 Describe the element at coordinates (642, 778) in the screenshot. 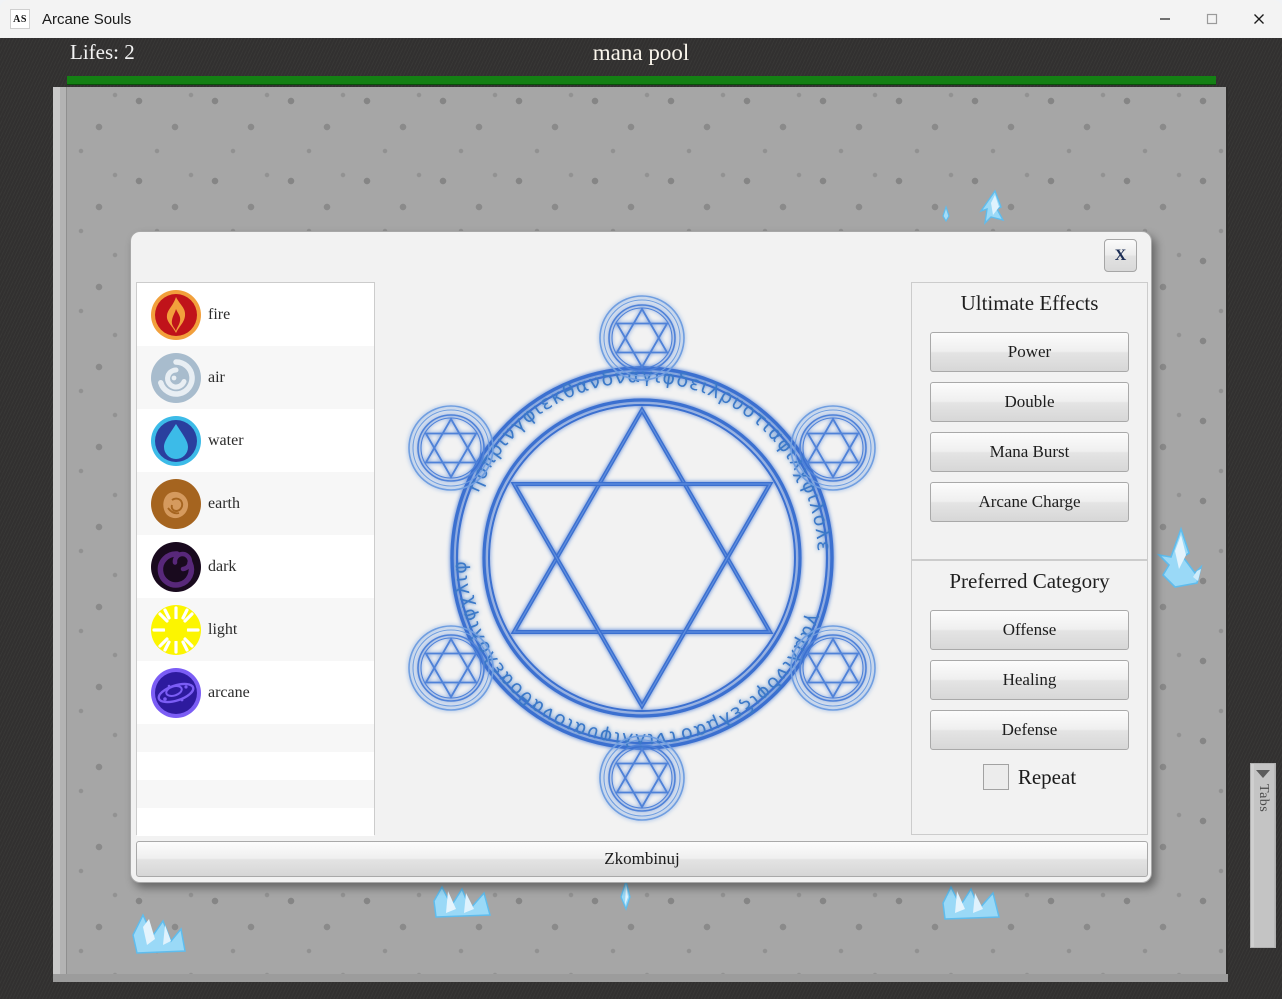

I see `magic-node-bottom` at that location.